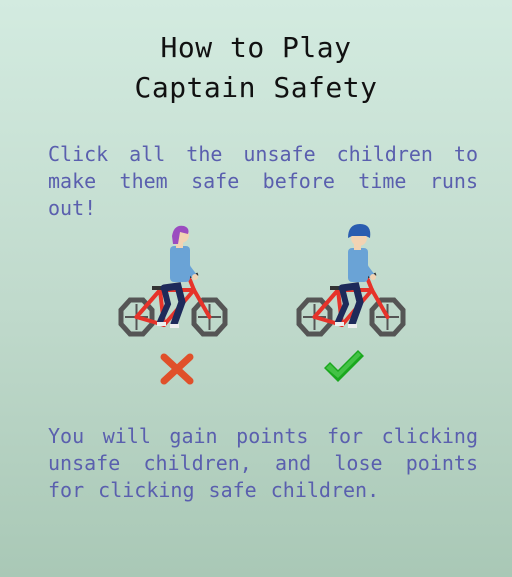 This screenshot has width=512, height=577. Describe the element at coordinates (256, 68) in the screenshot. I see `page-title: How to Play Captain Safety` at that location.